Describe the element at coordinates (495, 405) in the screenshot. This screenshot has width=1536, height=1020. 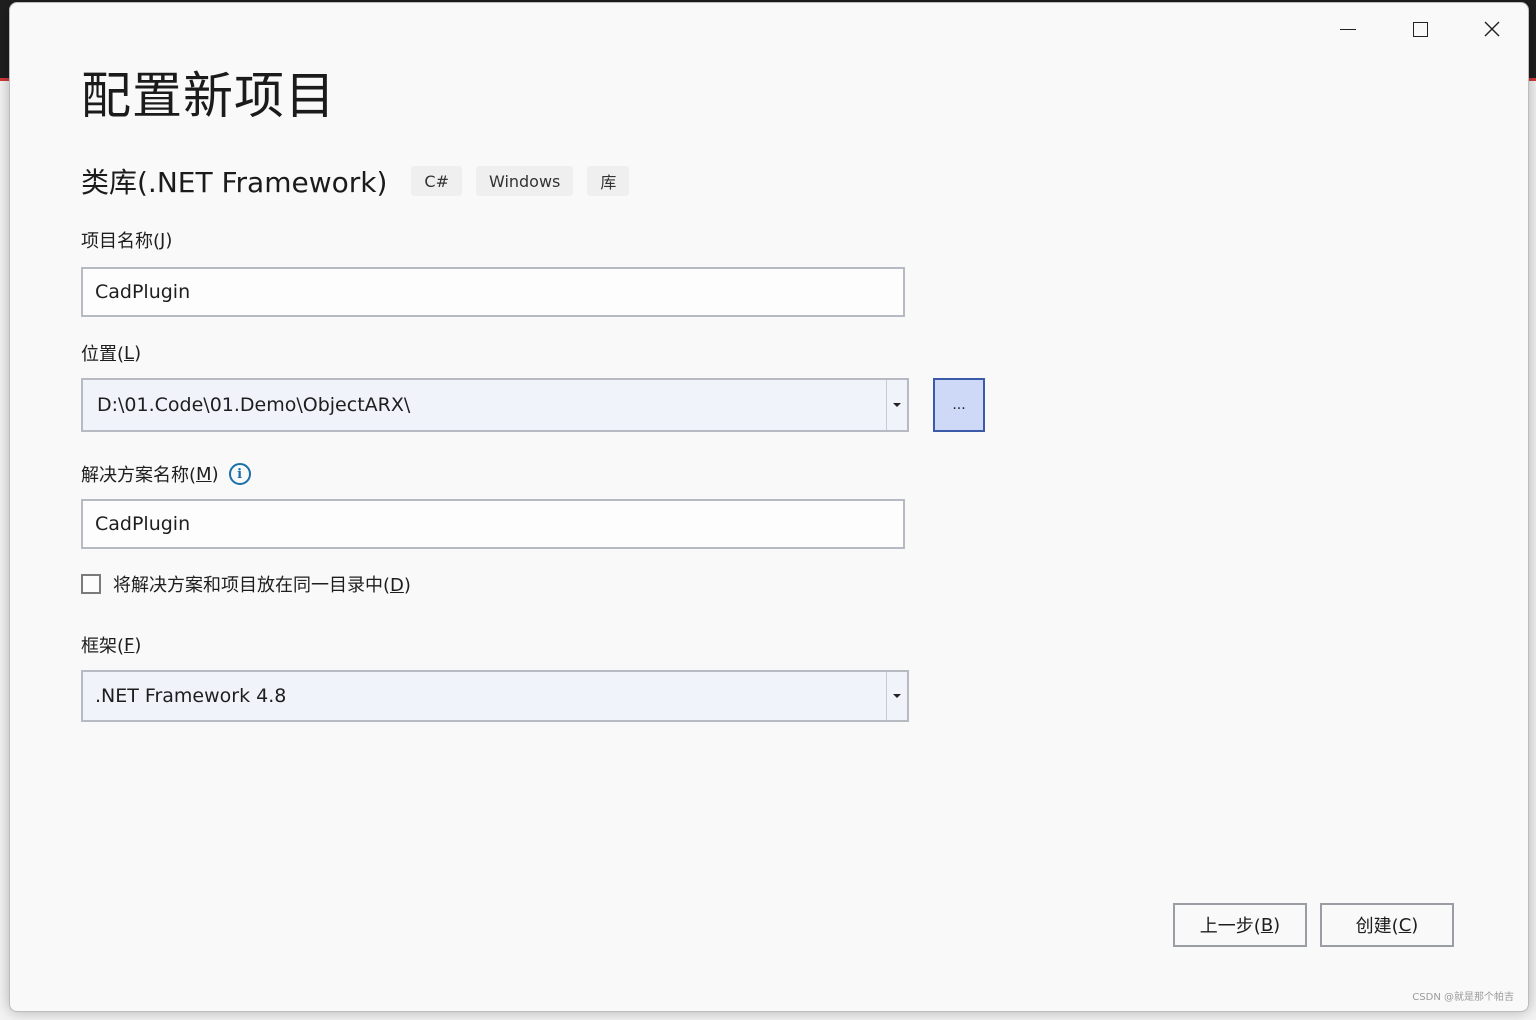
I see `location-combobox: D:\01.Code\01.Demo\ObjectARX\` at that location.